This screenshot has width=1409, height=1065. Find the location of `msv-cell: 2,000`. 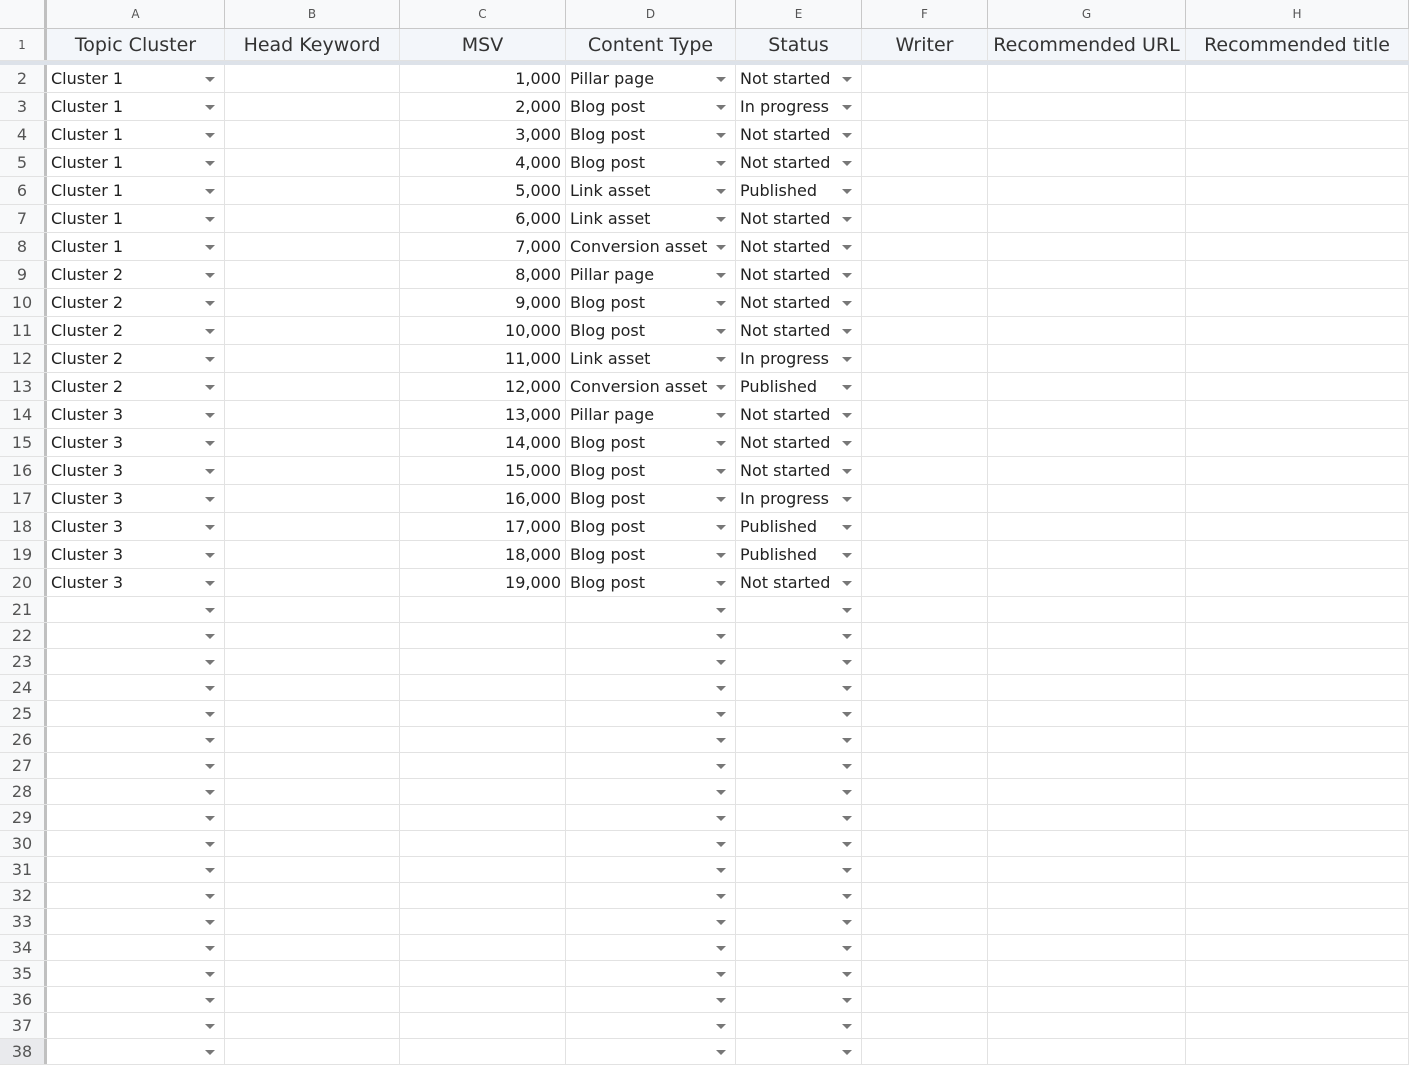

msv-cell: 2,000 is located at coordinates (483, 106).